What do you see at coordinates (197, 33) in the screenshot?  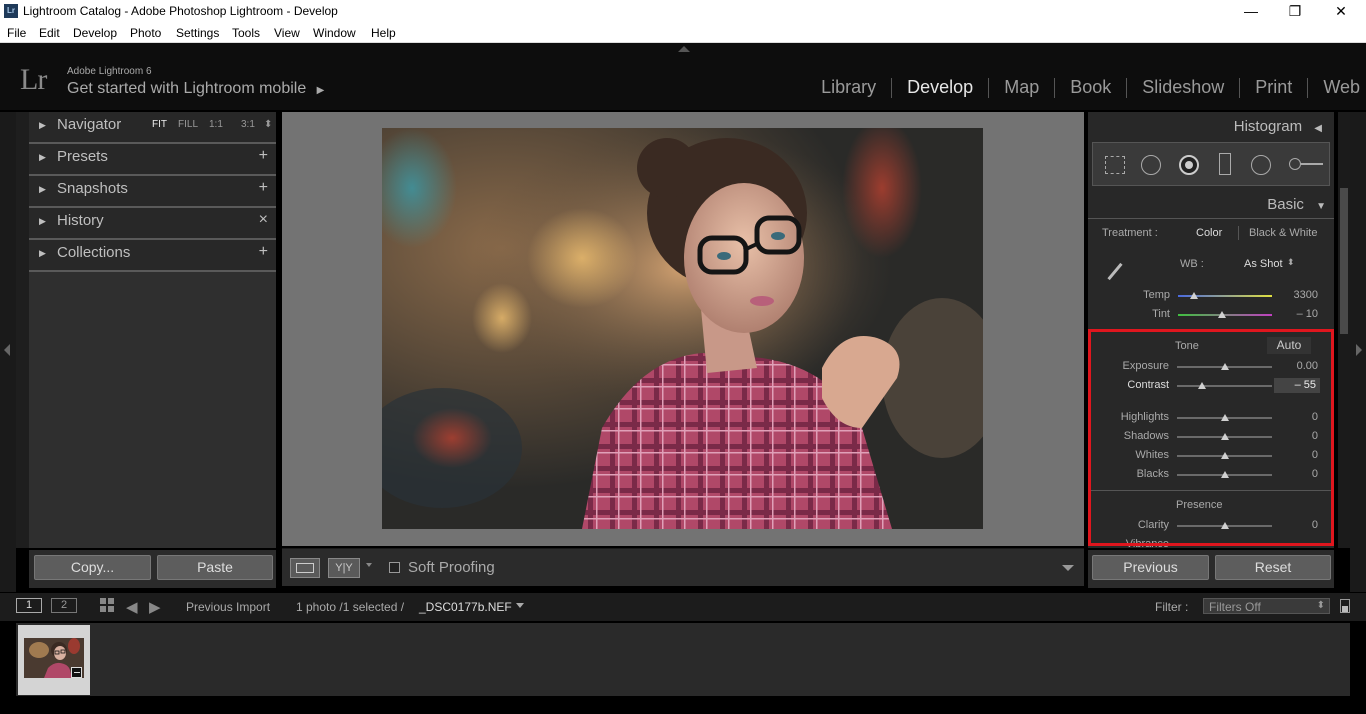 I see `menu-settings: Settings` at bounding box center [197, 33].